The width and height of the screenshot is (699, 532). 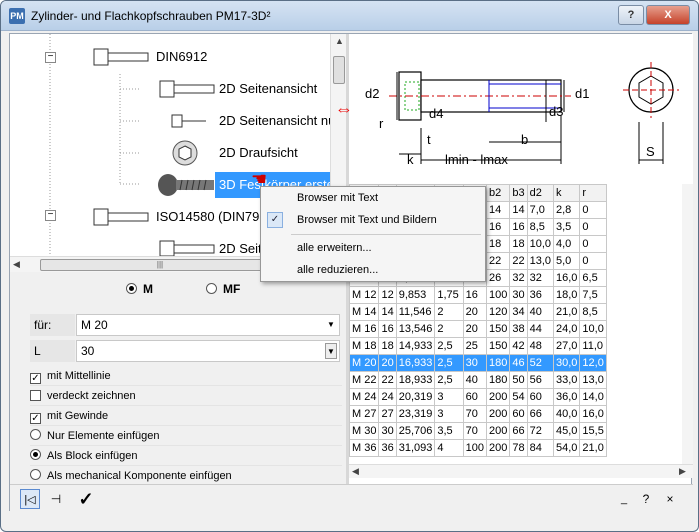 I want to click on table-row: M 14 14 11,546 2 20 120 34 40 21,0 8,5, so click(x=478, y=312).